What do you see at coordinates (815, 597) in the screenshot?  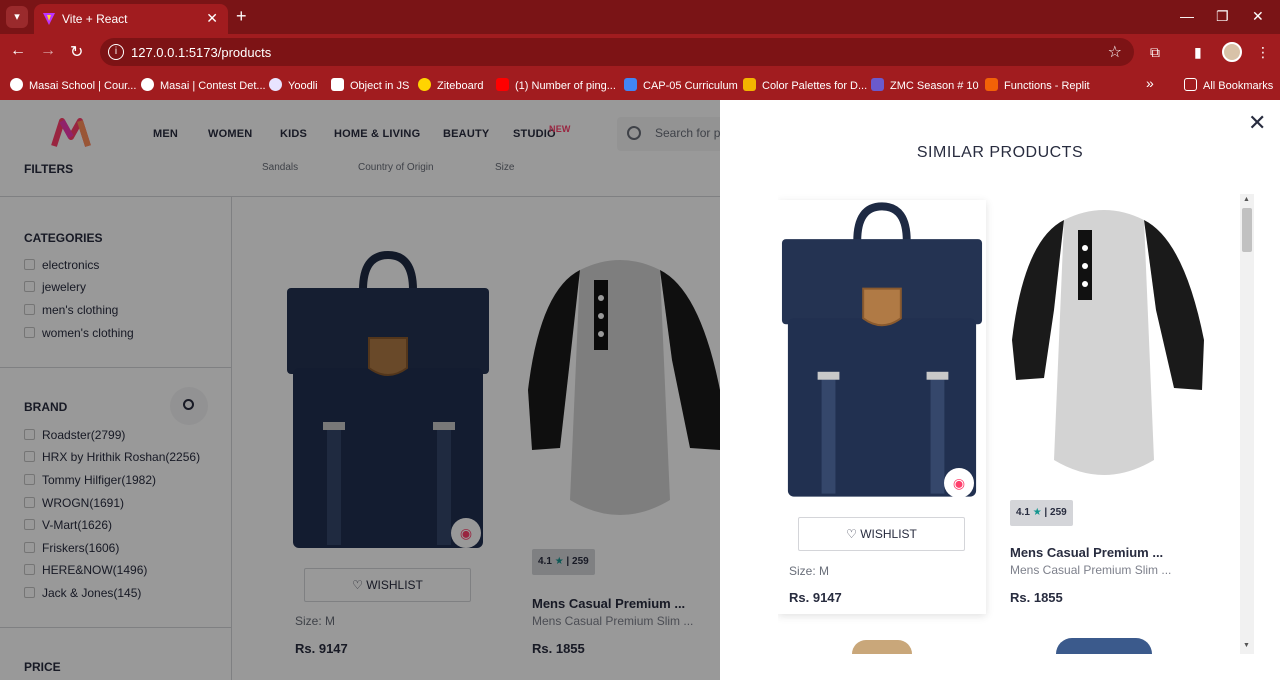 I see `product-price: Rs. 9147` at bounding box center [815, 597].